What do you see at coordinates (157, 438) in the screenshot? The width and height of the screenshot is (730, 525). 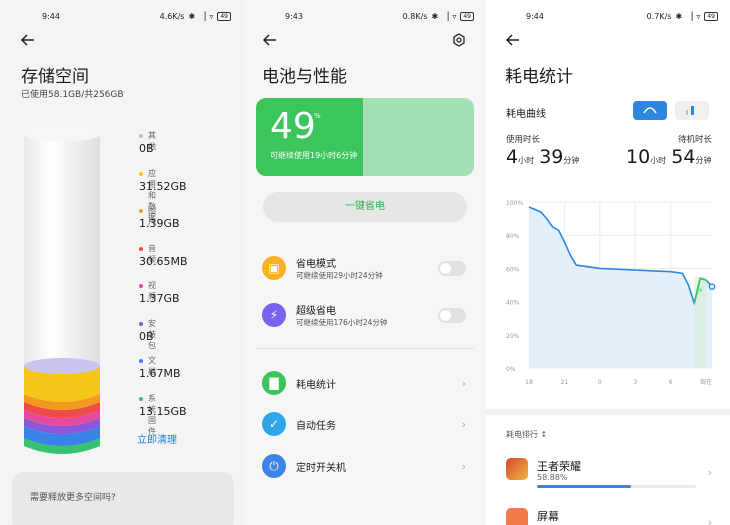 I see `clean-now-link: 立即清理` at bounding box center [157, 438].